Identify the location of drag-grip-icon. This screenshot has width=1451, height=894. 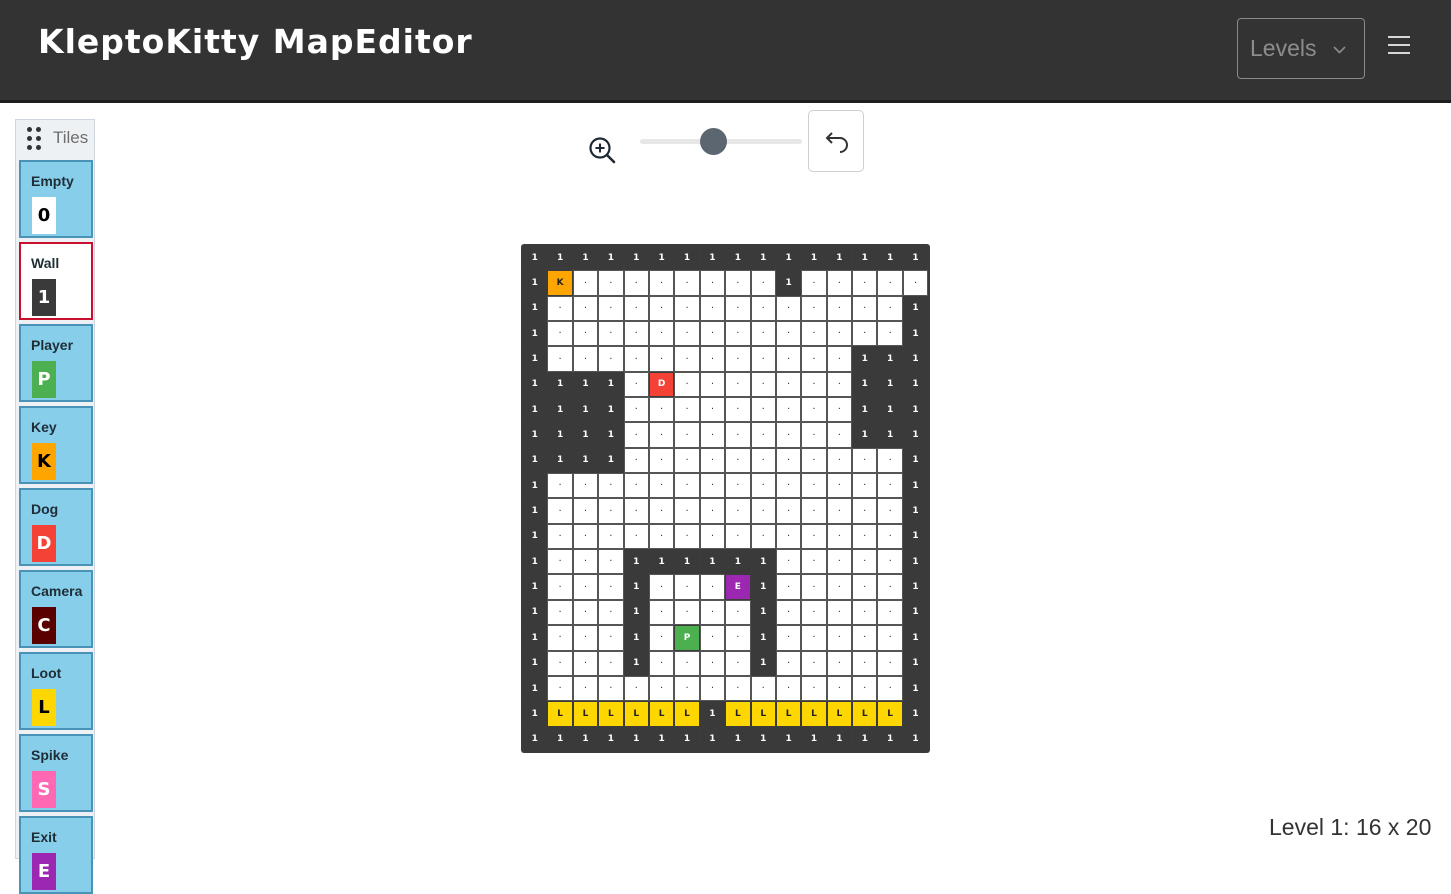
(34, 139).